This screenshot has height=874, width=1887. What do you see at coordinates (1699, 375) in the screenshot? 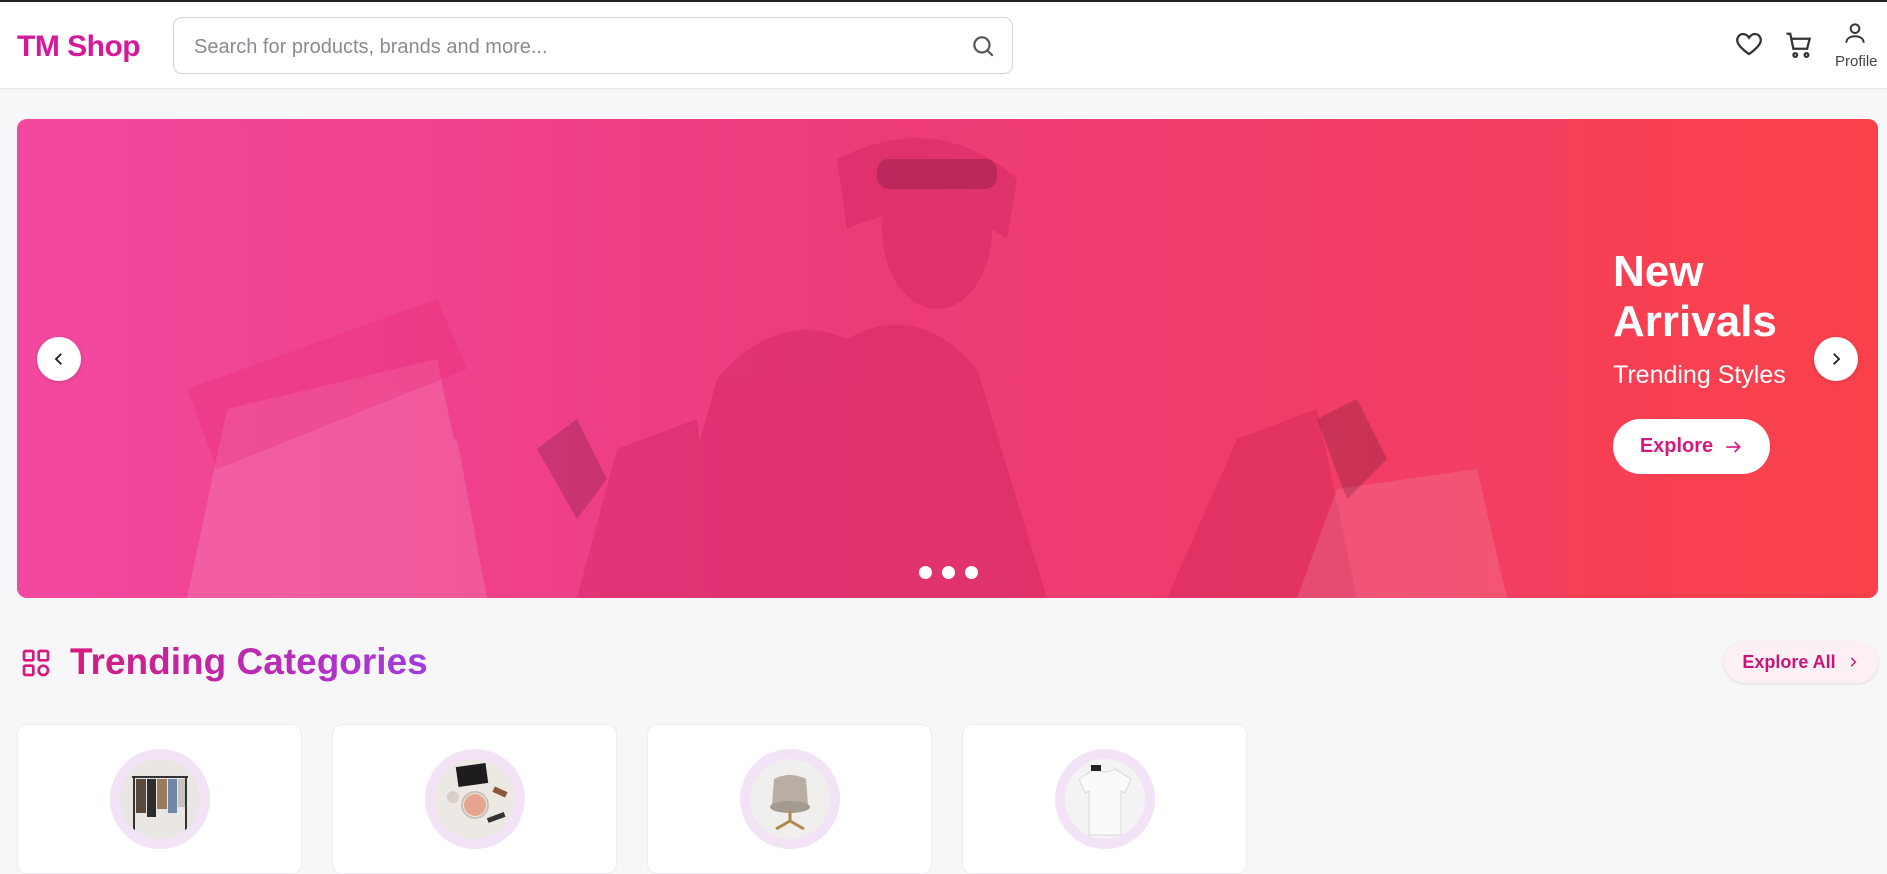
I see `hero-subtitle: Trending Styles` at bounding box center [1699, 375].